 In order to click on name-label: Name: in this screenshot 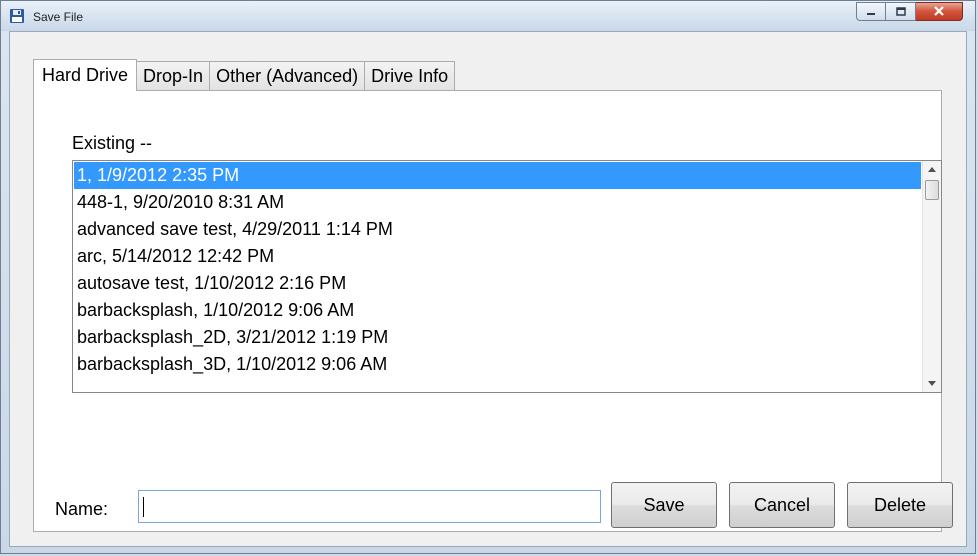, I will do `click(82, 509)`.